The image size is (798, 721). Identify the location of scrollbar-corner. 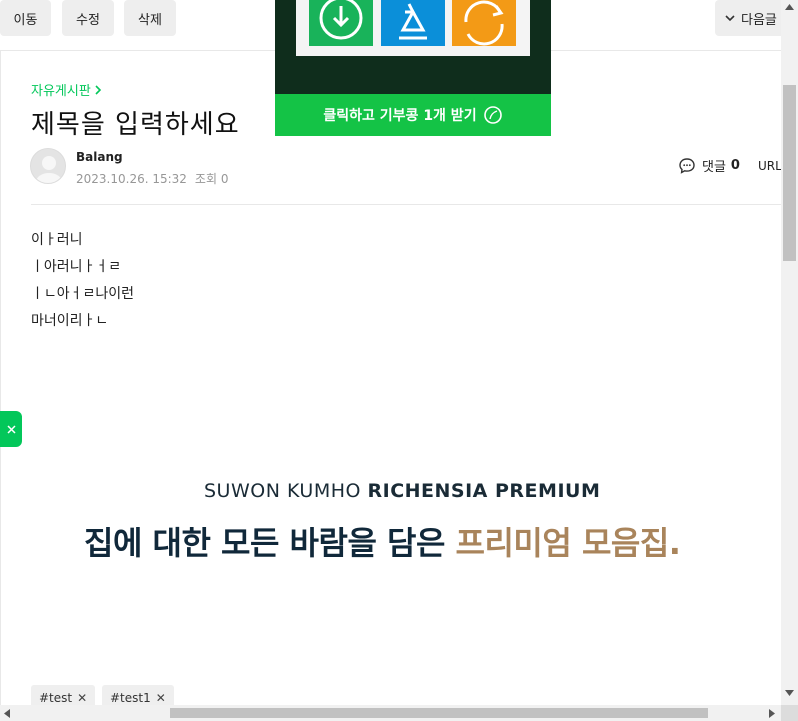
(789, 713).